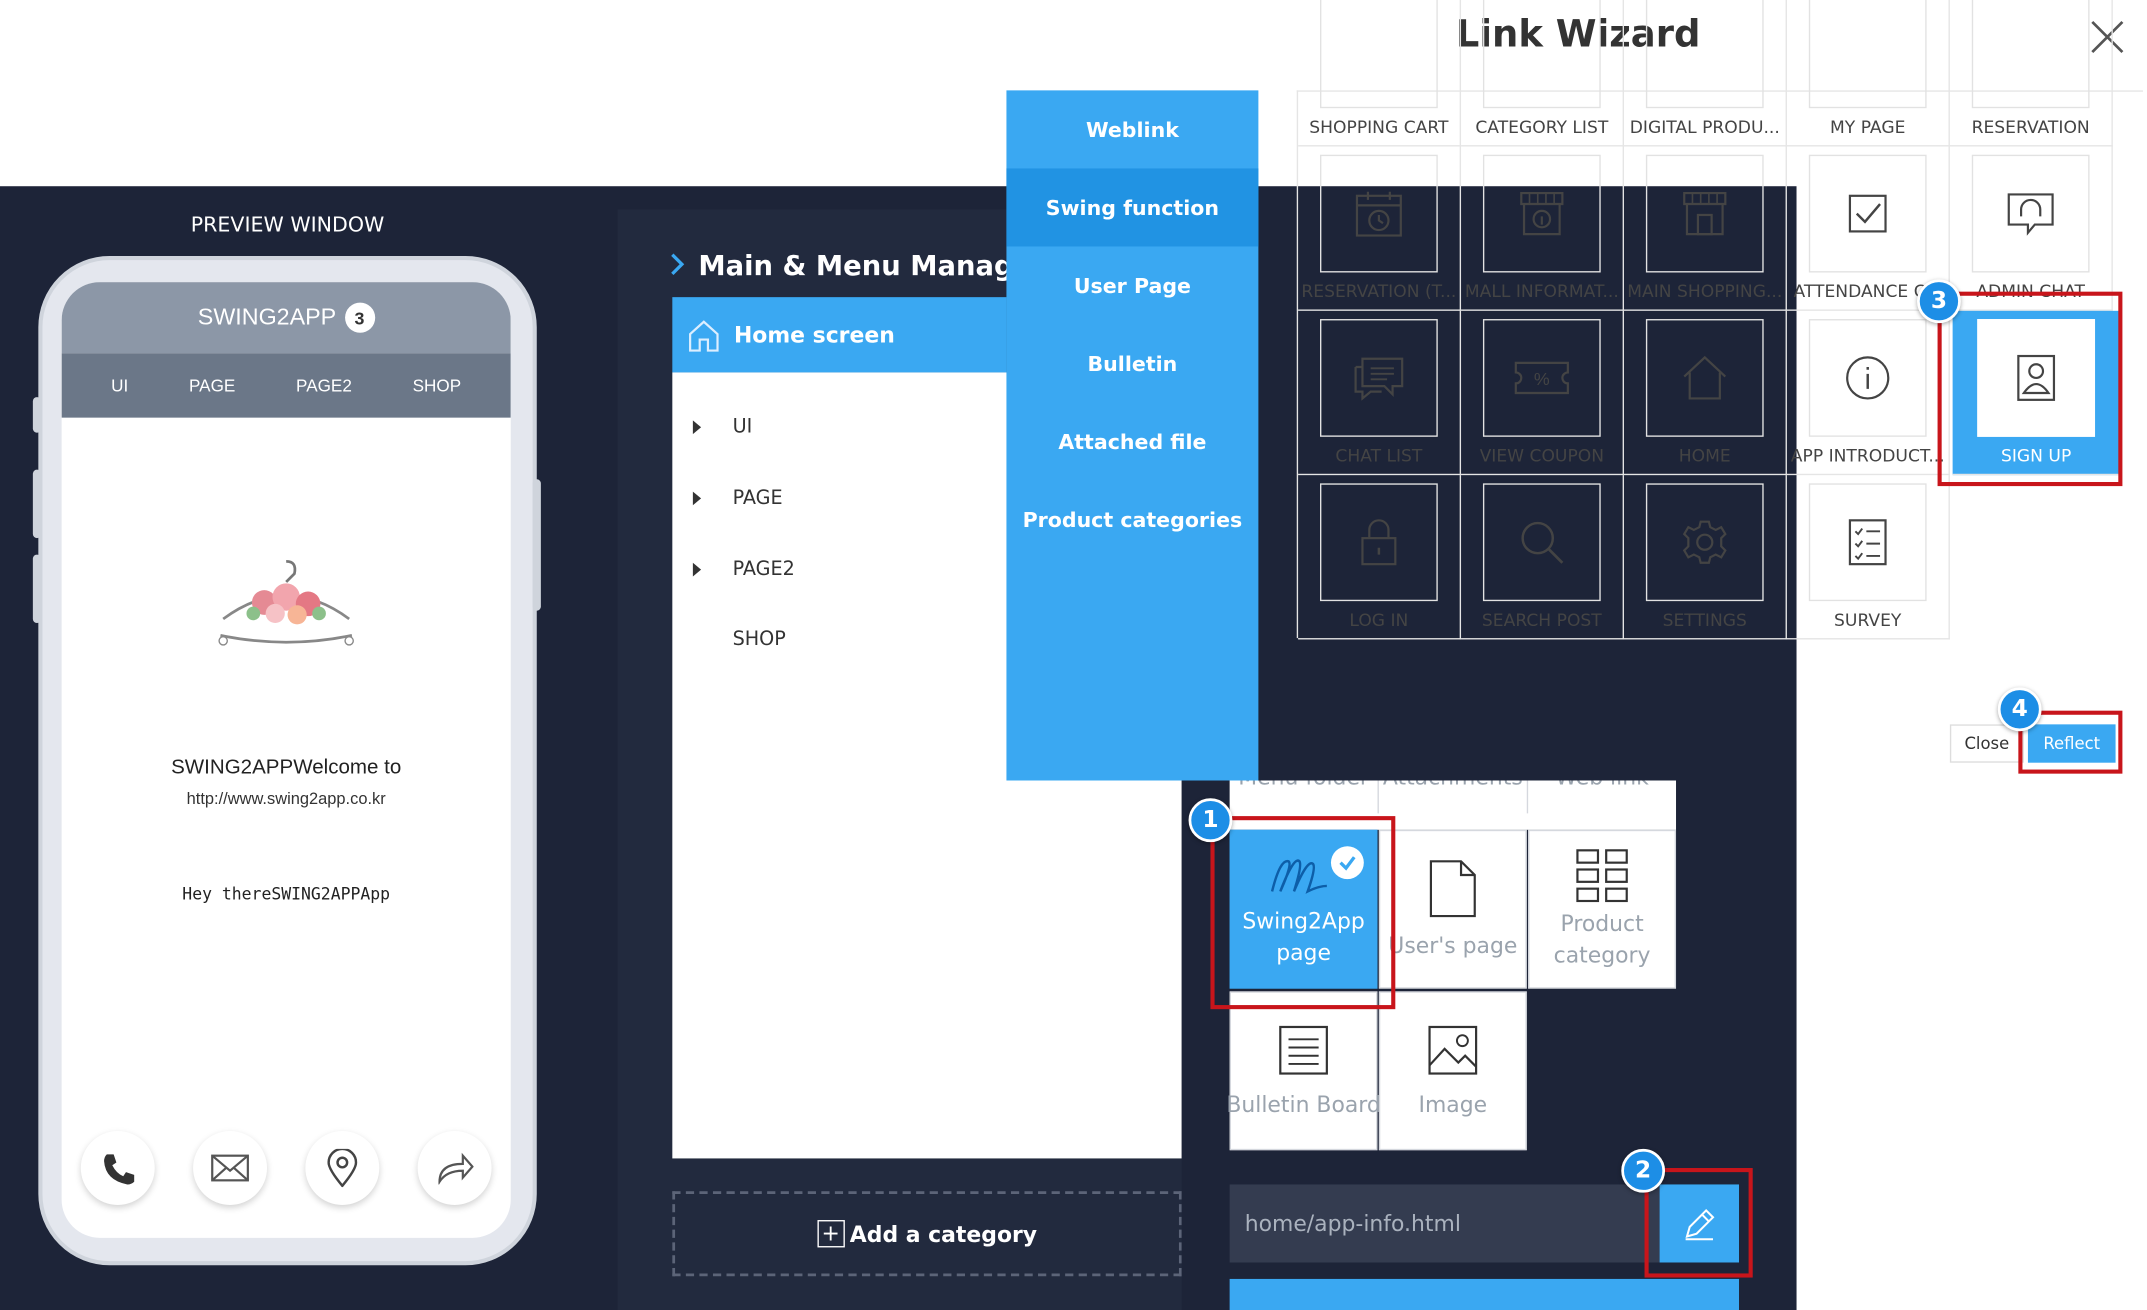 The height and width of the screenshot is (1310, 2147). I want to click on nav-user-page: User Page, so click(1132, 285).